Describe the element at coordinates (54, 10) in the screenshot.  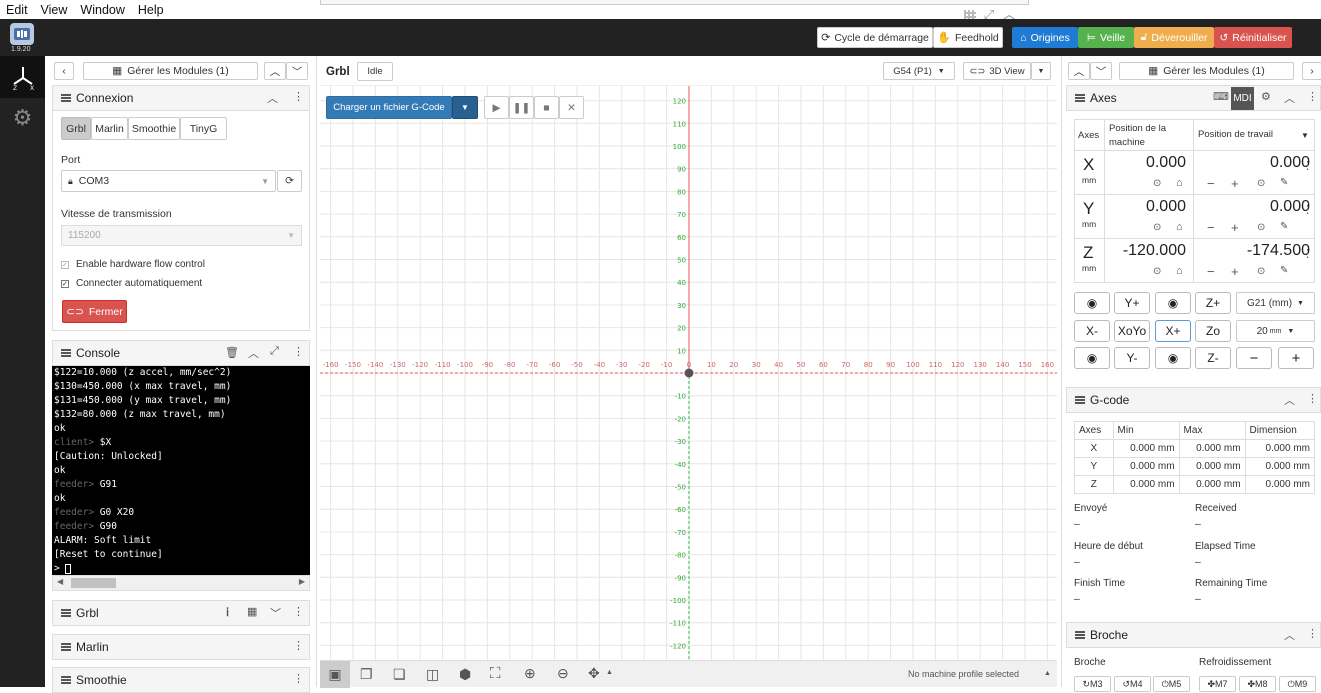
I see `menu-view: View` at that location.